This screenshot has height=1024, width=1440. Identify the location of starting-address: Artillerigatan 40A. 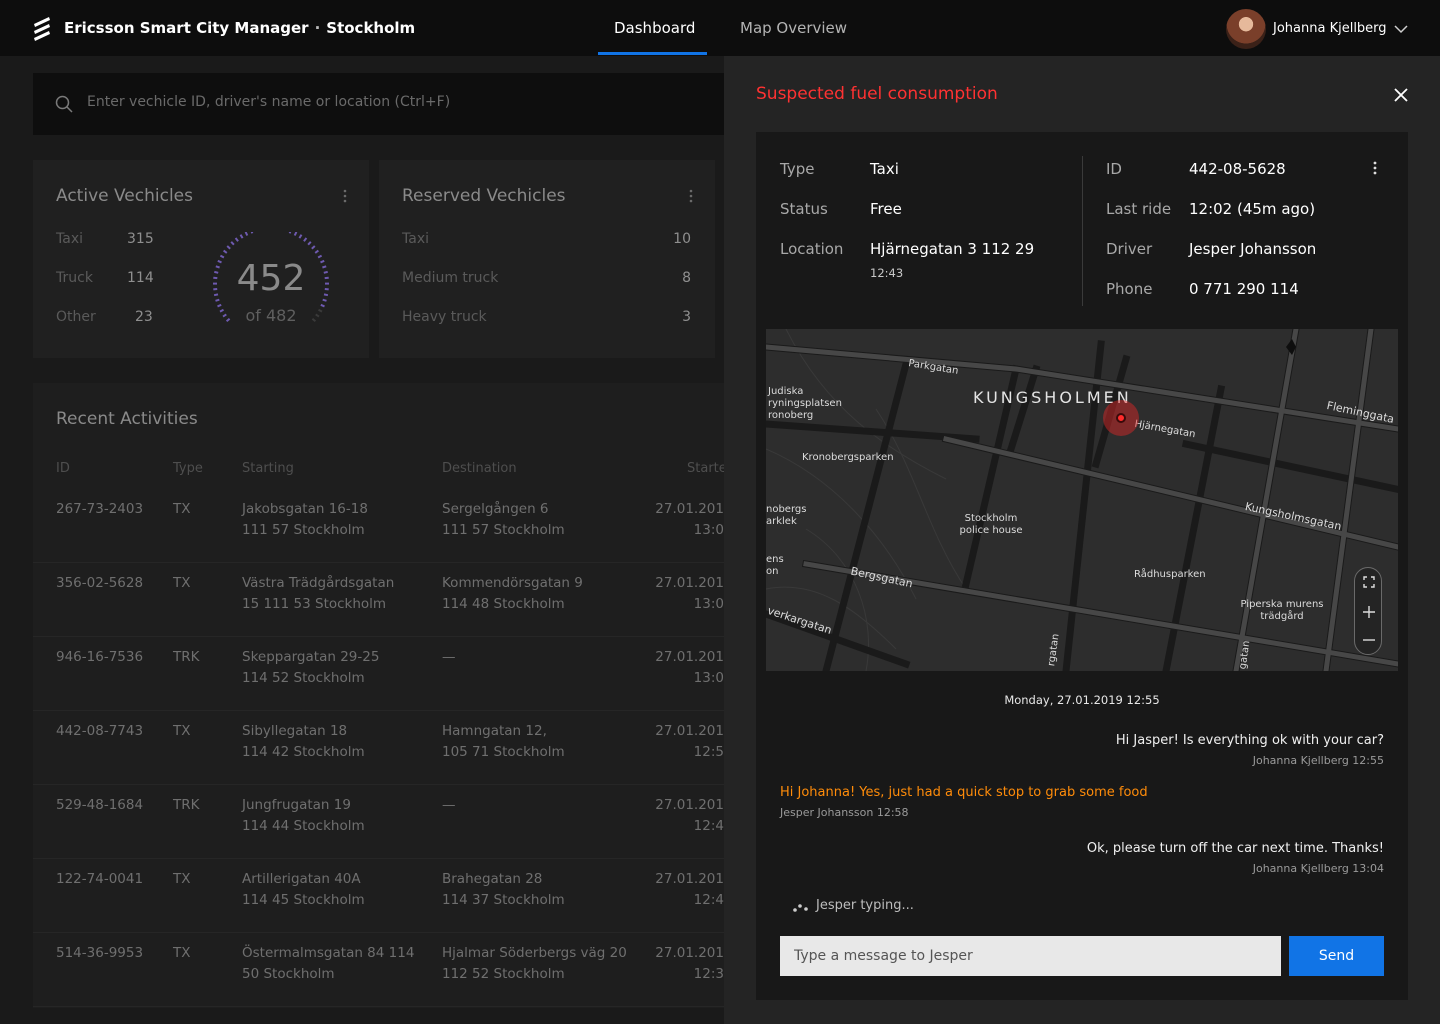
(301, 879).